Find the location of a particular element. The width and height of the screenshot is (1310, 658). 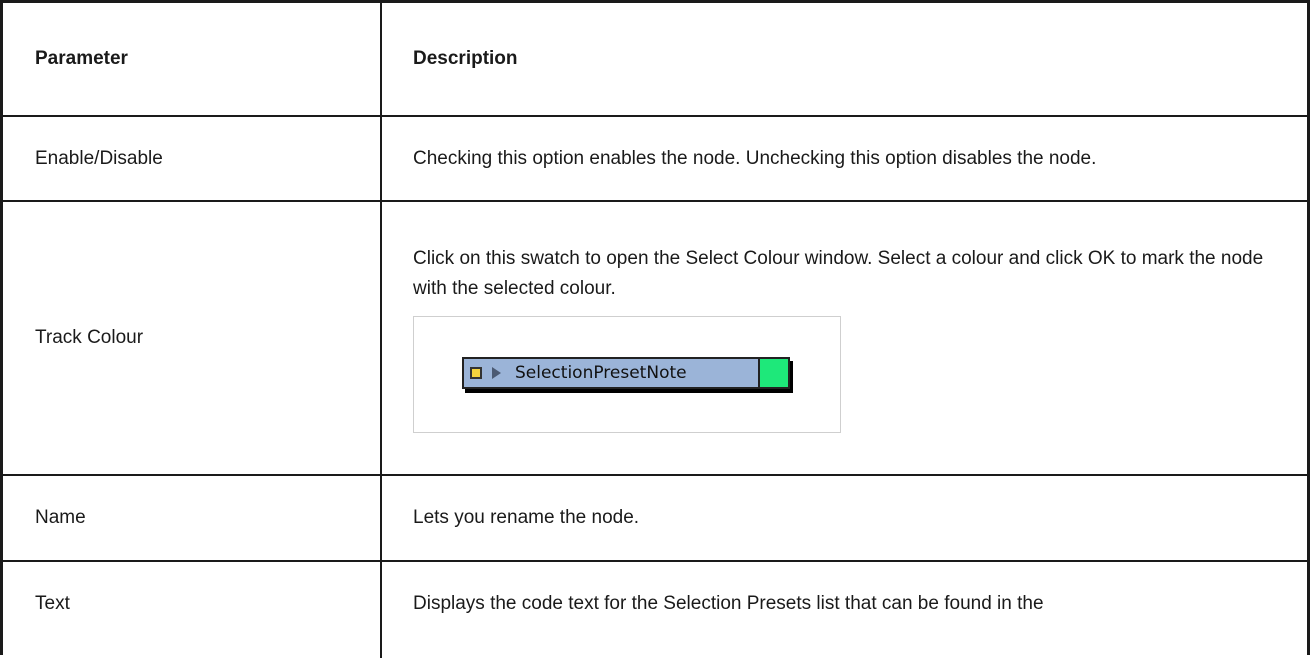

parameter-cell: Name is located at coordinates (191, 518).